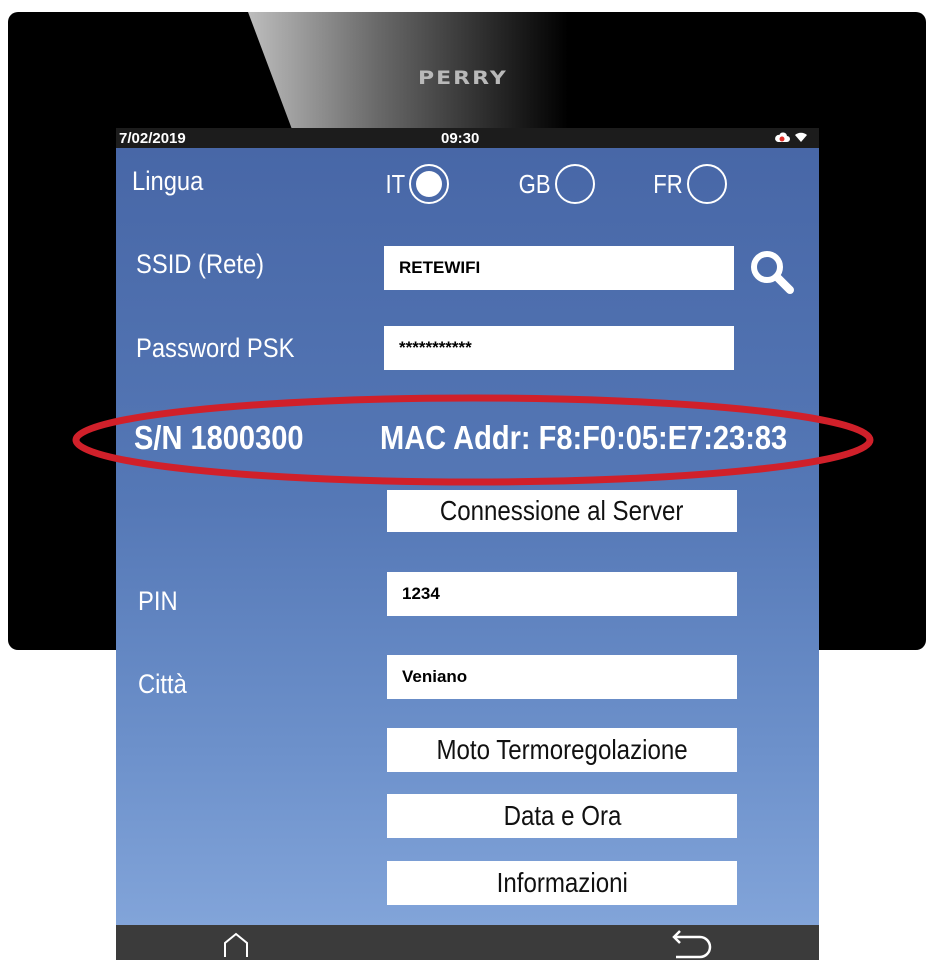  Describe the element at coordinates (668, 183) in the screenshot. I see `lang-fr-label: FR` at that location.